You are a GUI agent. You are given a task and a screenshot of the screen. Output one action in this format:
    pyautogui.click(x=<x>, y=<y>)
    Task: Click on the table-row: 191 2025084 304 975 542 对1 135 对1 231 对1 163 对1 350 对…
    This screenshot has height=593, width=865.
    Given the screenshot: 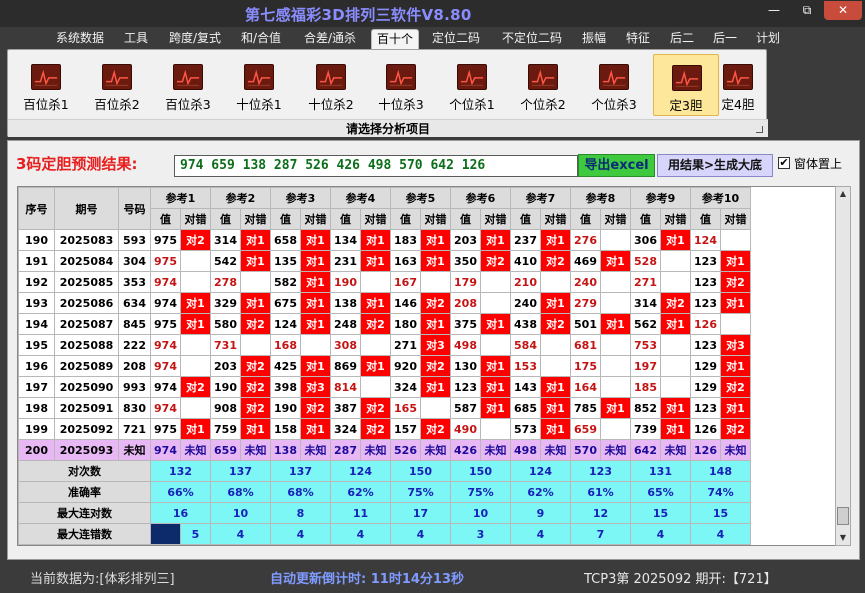 What is the action you would take?
    pyautogui.click(x=384, y=261)
    